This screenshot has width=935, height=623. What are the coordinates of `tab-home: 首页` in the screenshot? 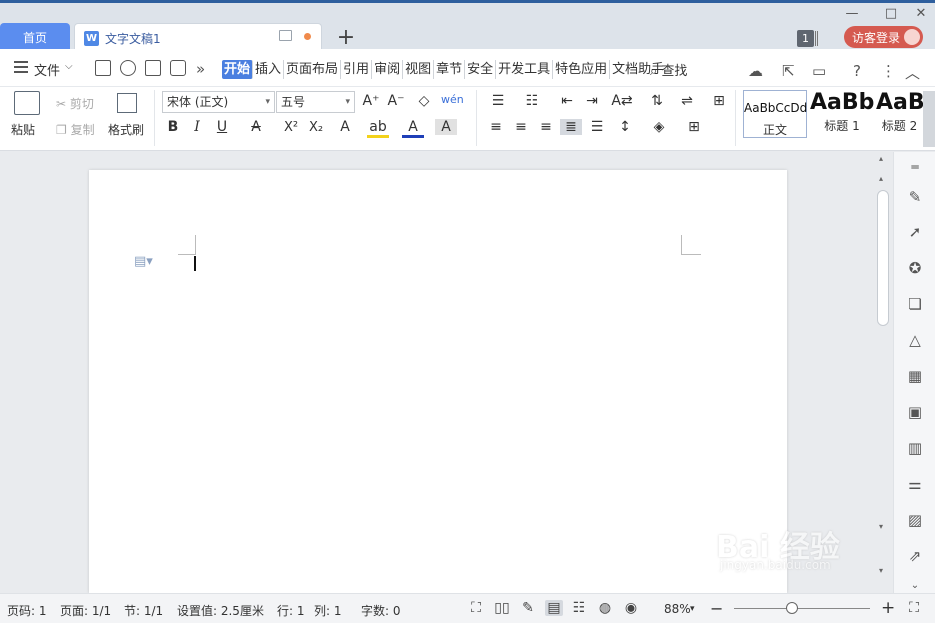 It's located at (35, 37).